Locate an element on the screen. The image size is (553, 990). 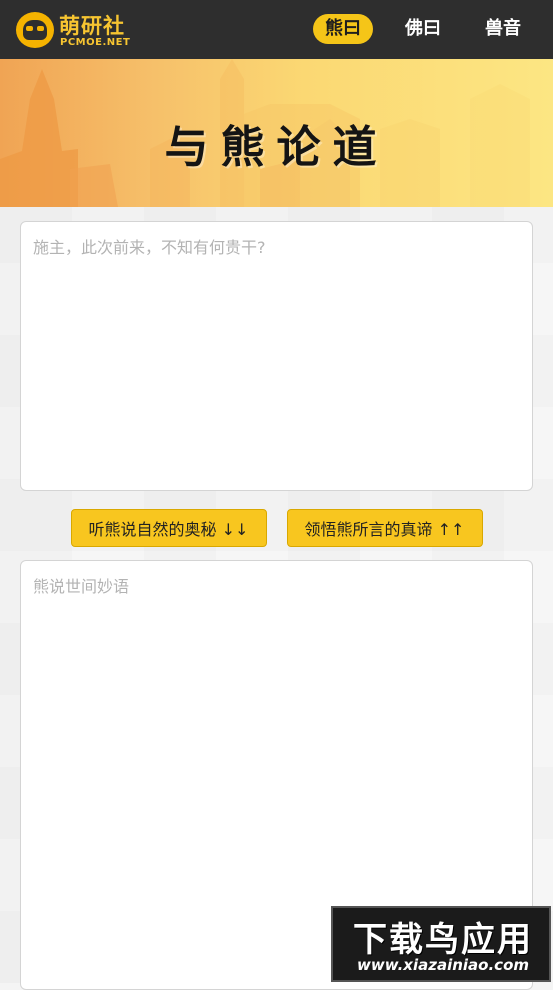
main-nav: 熊曰 佛曰 兽音 is located at coordinates (423, 29).